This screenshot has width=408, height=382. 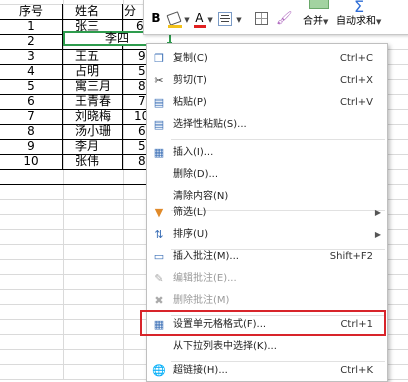 I want to click on menu-item-sort: ⇅ 排序(U) ▶, so click(x=267, y=235).